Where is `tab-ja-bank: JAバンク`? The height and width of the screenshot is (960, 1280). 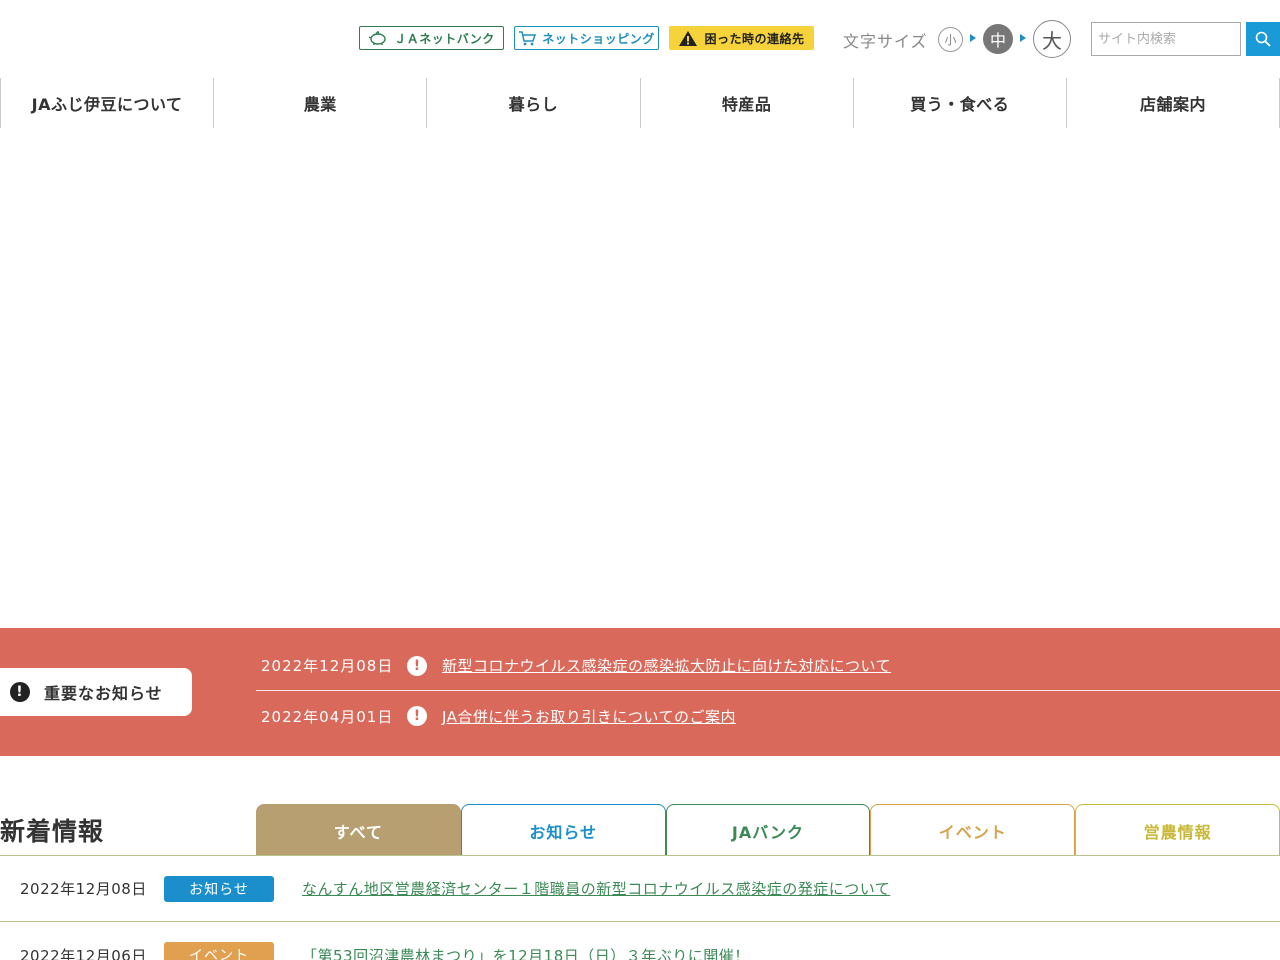
tab-ja-bank: JAバンク is located at coordinates (768, 830).